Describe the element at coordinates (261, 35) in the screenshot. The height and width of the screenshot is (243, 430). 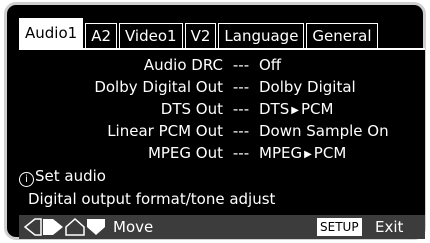
I see `tab-language: Language` at that location.